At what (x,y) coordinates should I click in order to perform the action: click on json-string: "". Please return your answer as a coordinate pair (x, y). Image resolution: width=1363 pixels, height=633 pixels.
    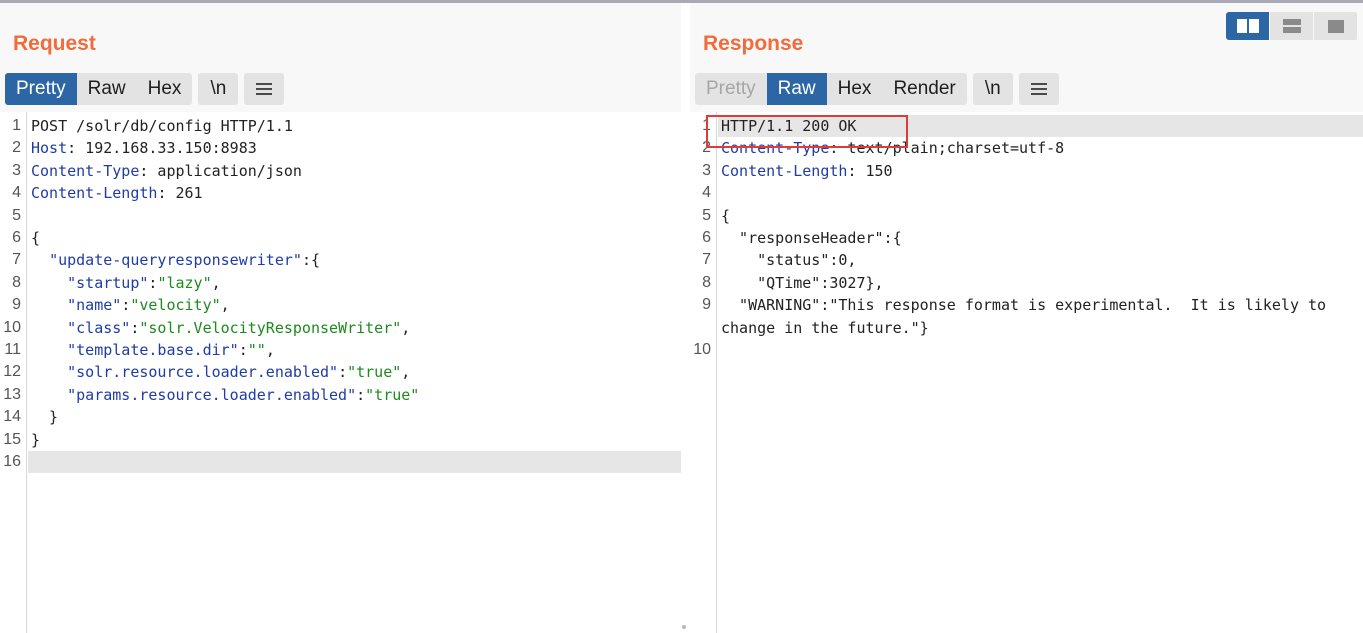
    Looking at the image, I should click on (256, 350).